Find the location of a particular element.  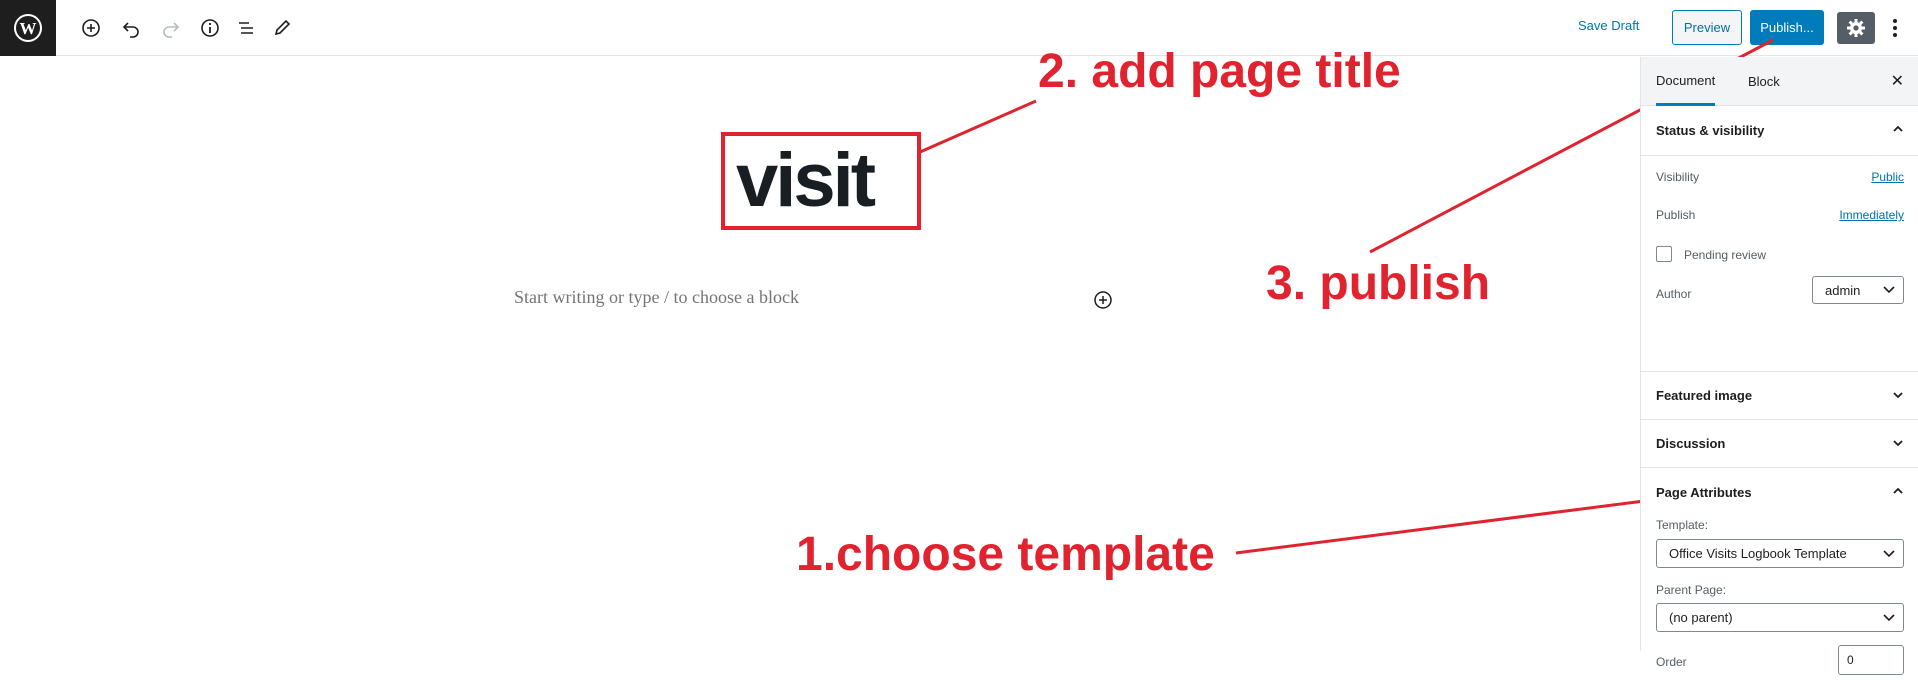

wordpress-icon: W is located at coordinates (28, 28).